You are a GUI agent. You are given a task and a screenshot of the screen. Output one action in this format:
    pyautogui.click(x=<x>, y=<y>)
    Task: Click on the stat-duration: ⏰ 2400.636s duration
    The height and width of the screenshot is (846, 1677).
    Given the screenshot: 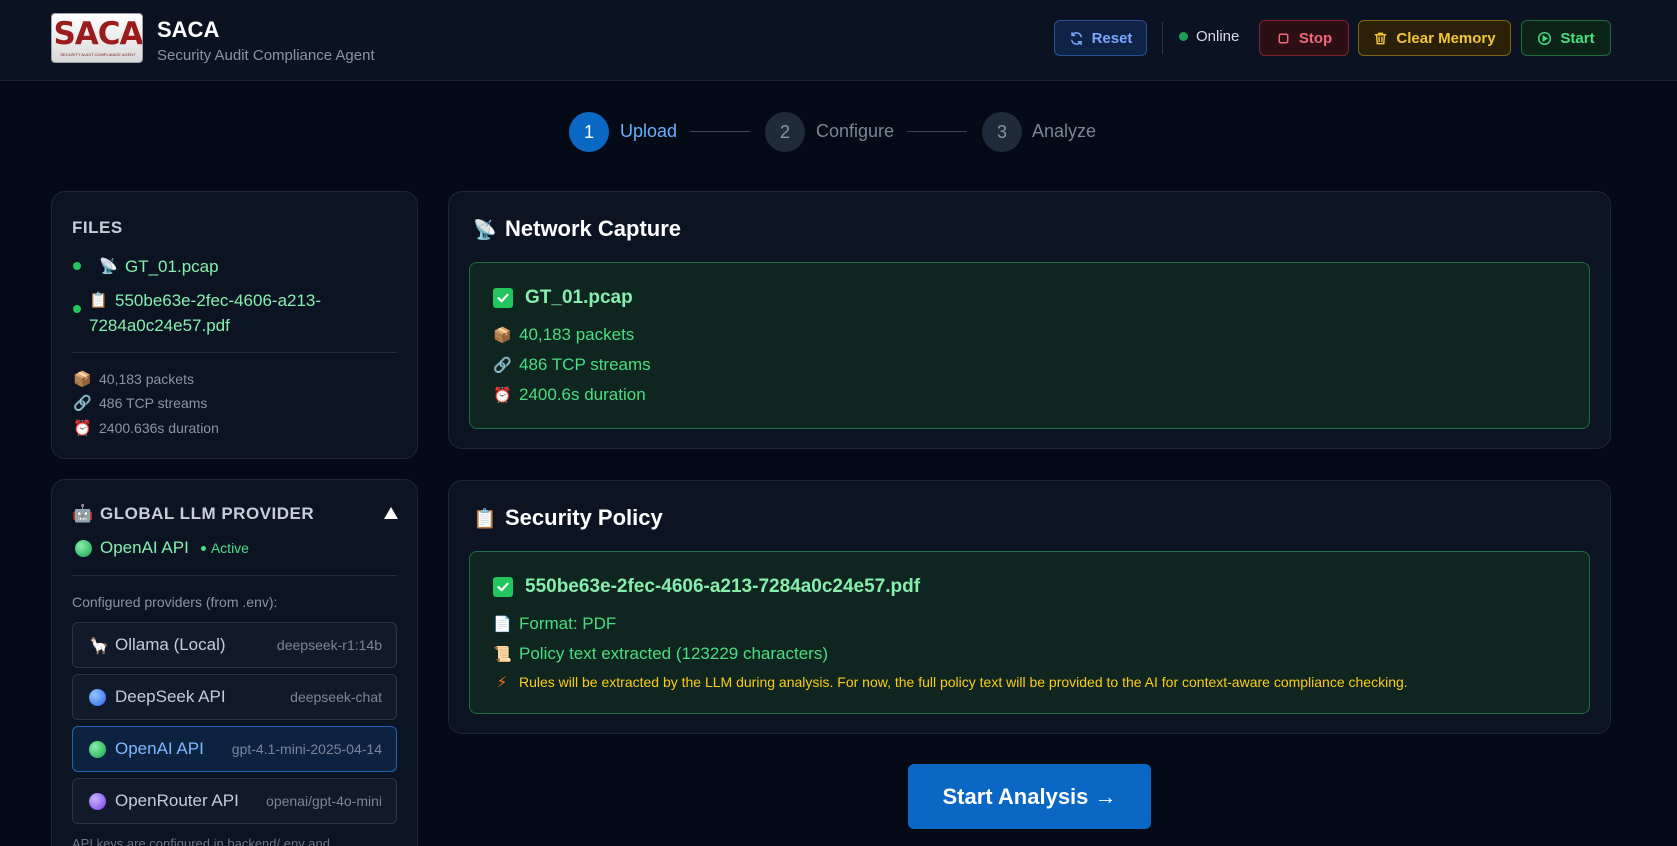 What is the action you would take?
    pyautogui.click(x=146, y=428)
    